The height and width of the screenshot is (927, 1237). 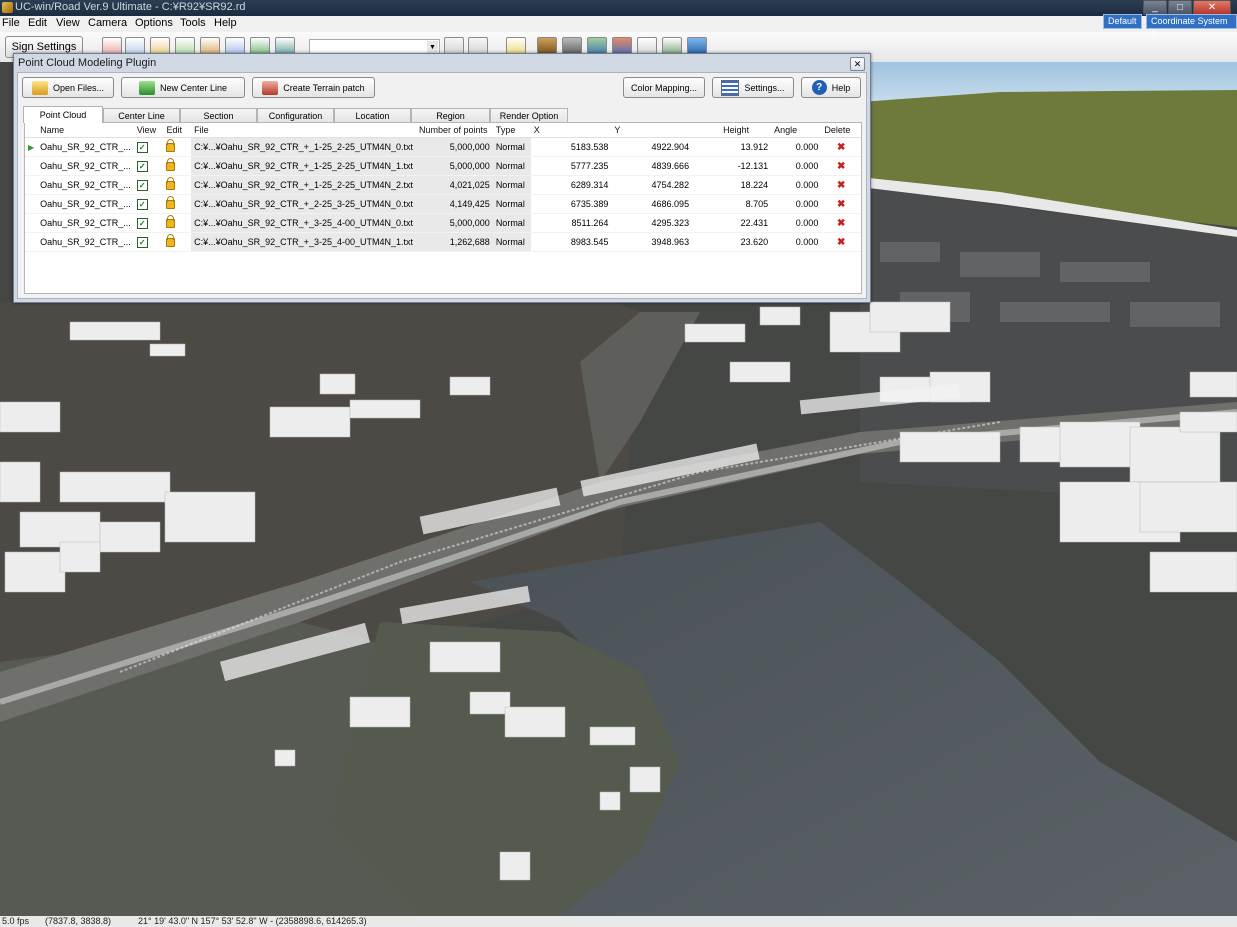 I want to click on default-badge: Default, so click(x=1122, y=21).